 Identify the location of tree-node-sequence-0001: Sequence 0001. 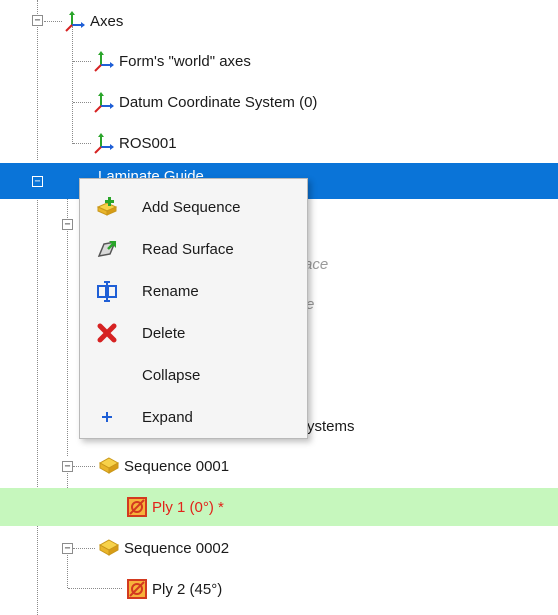
(163, 466).